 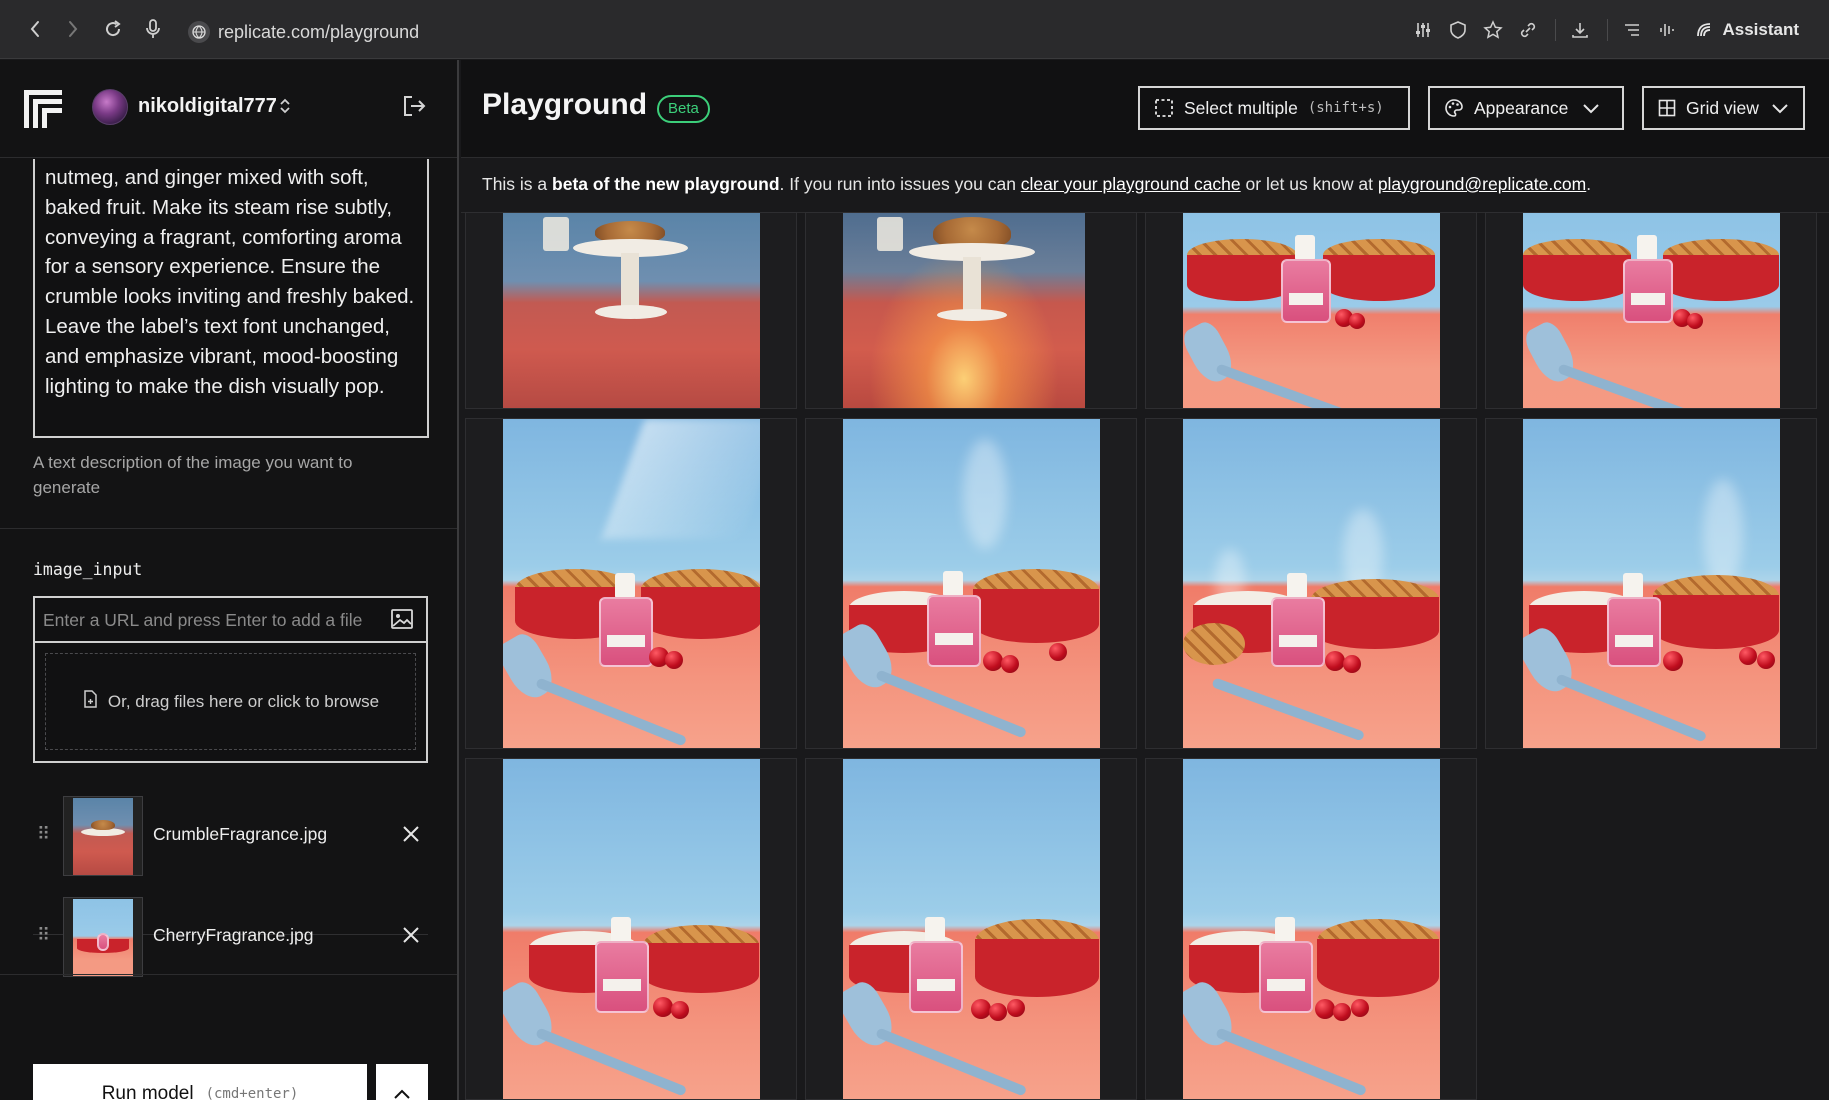 I want to click on notice-suffix: ., so click(x=1589, y=184).